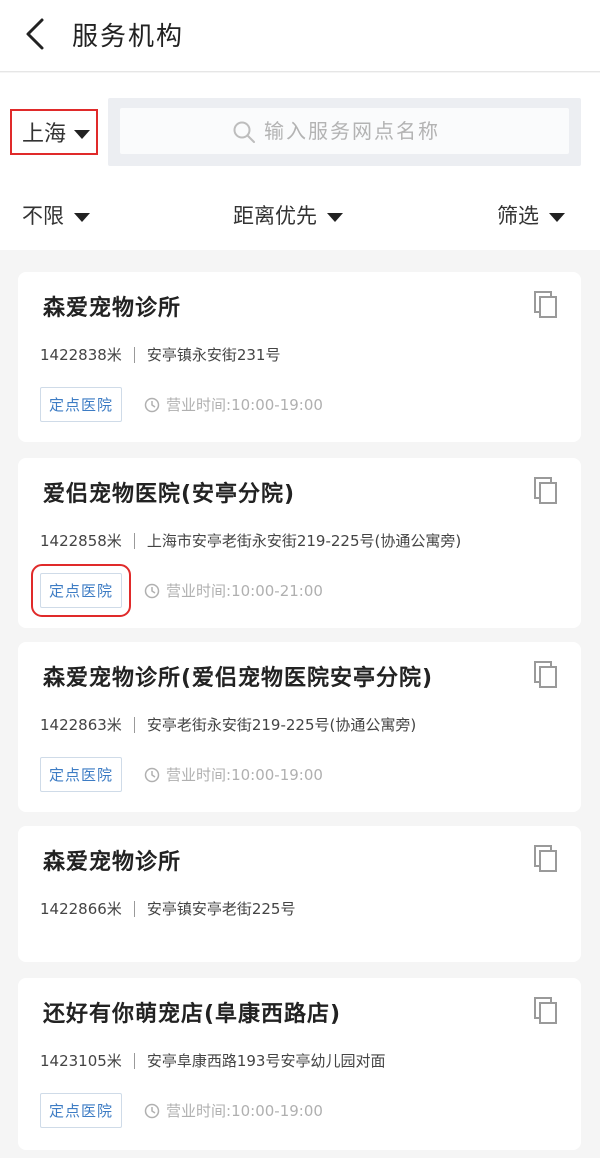 Image resolution: width=600 pixels, height=1158 pixels. I want to click on institution-name: 爱侣宠物医院(安亭分院), so click(169, 494).